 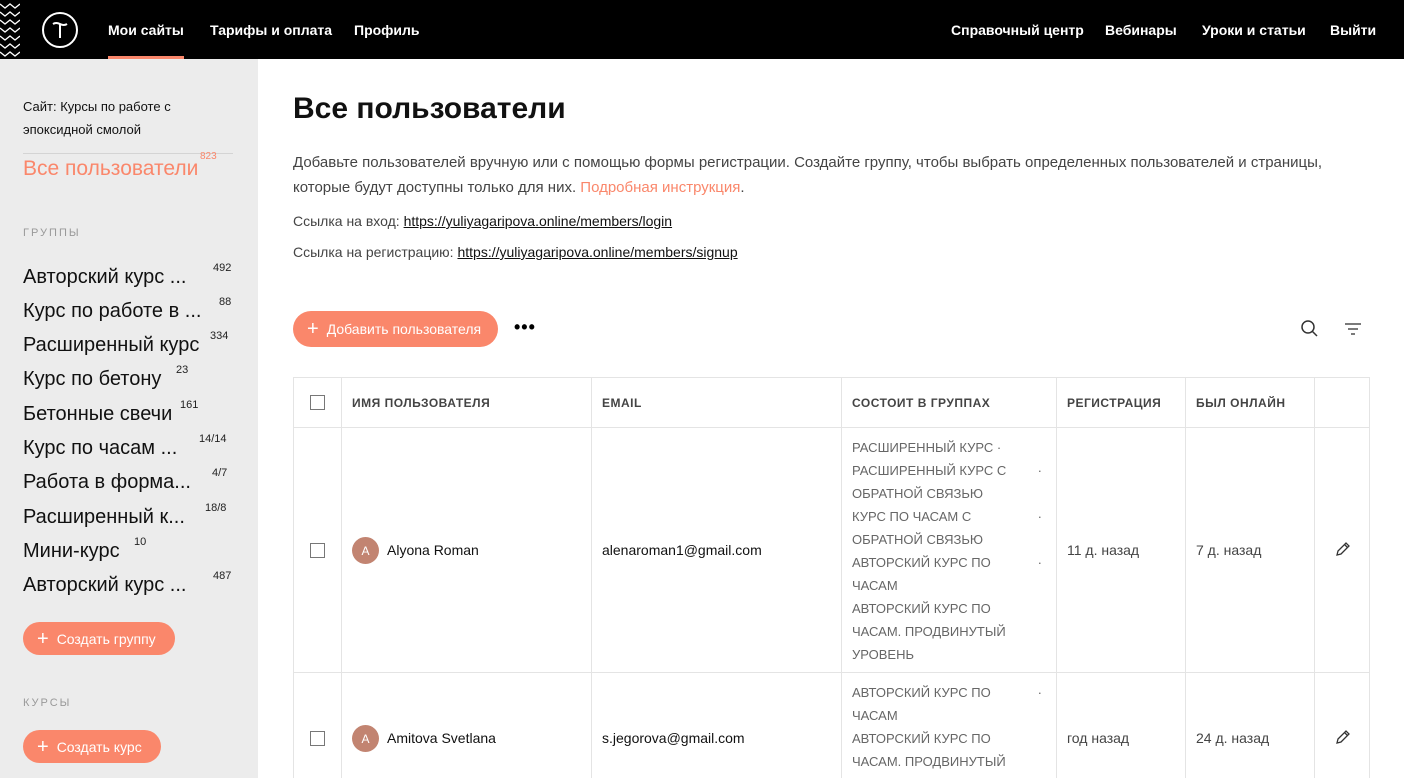 What do you see at coordinates (99, 746) in the screenshot?
I see `create-course-label: Создать курс` at bounding box center [99, 746].